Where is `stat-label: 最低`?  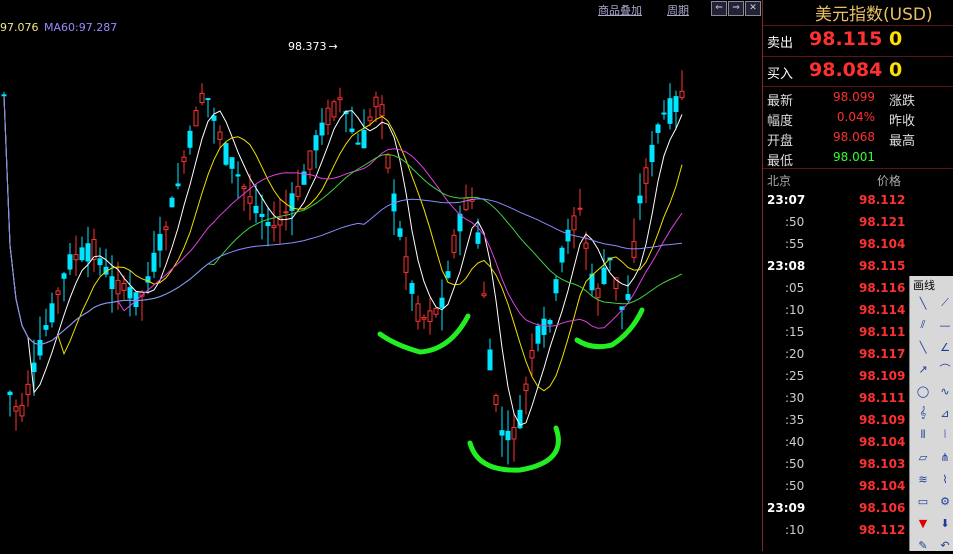 stat-label: 最低 is located at coordinates (780, 161).